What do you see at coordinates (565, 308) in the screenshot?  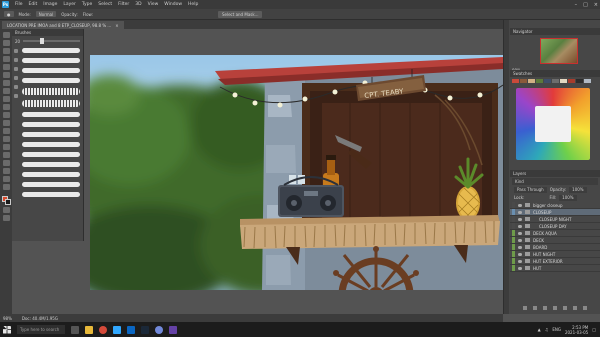 I see `new-group-icon` at bounding box center [565, 308].